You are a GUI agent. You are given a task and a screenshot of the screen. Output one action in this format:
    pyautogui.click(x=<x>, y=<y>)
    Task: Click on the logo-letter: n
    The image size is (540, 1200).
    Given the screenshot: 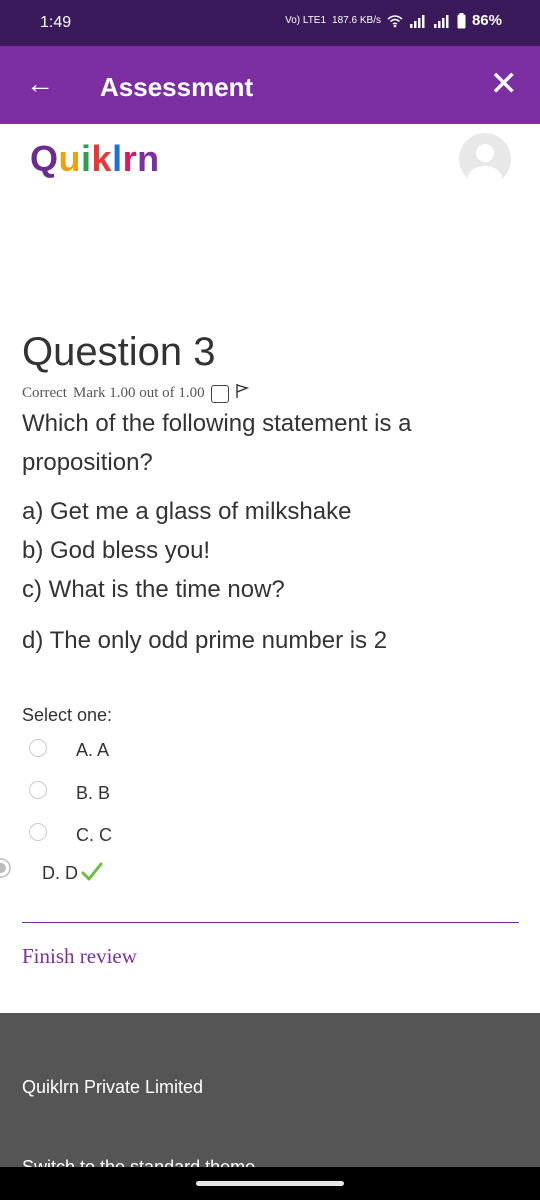 What is the action you would take?
    pyautogui.click(x=148, y=158)
    